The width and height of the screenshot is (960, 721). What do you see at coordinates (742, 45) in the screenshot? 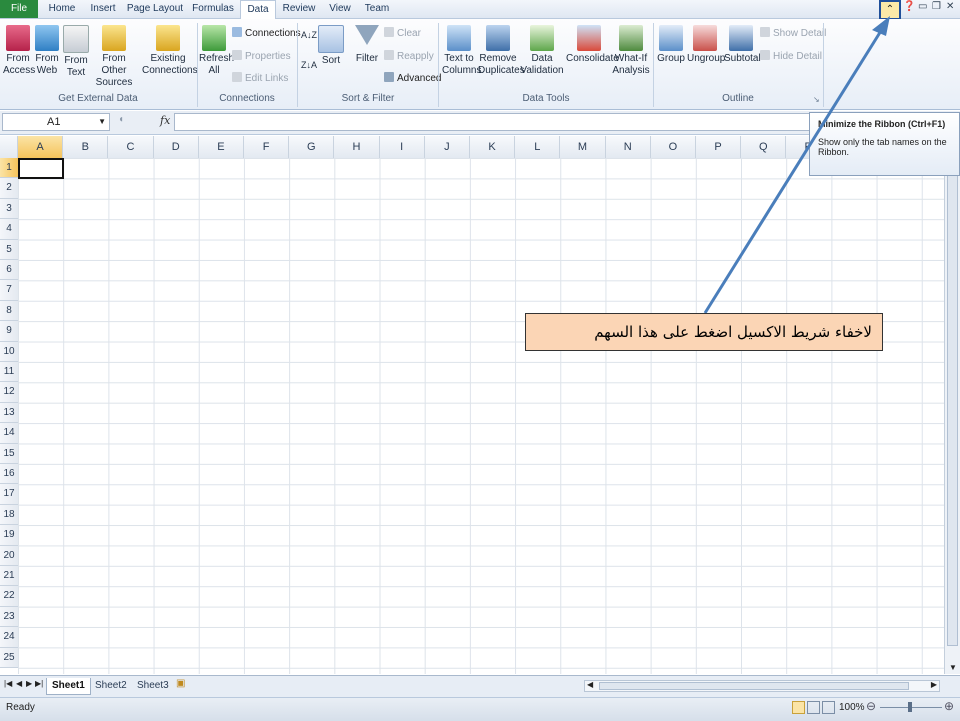
I see `subtotal-button: Subtotal` at bounding box center [742, 45].